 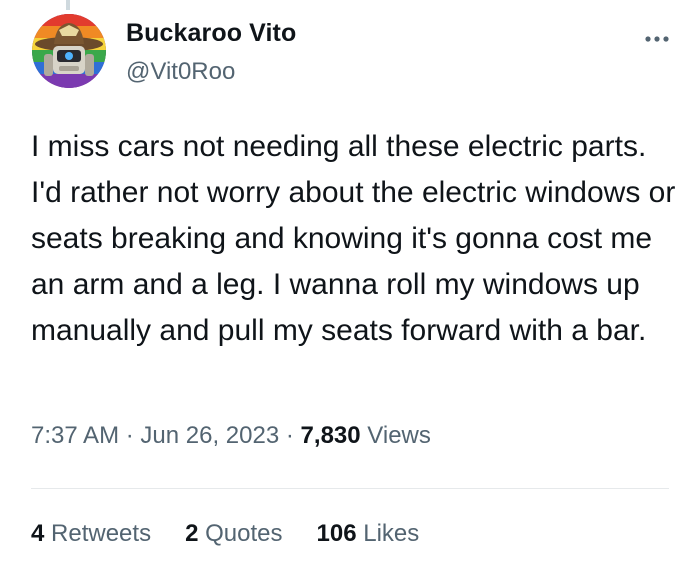 I want to click on likes-label: Likes, so click(x=391, y=533).